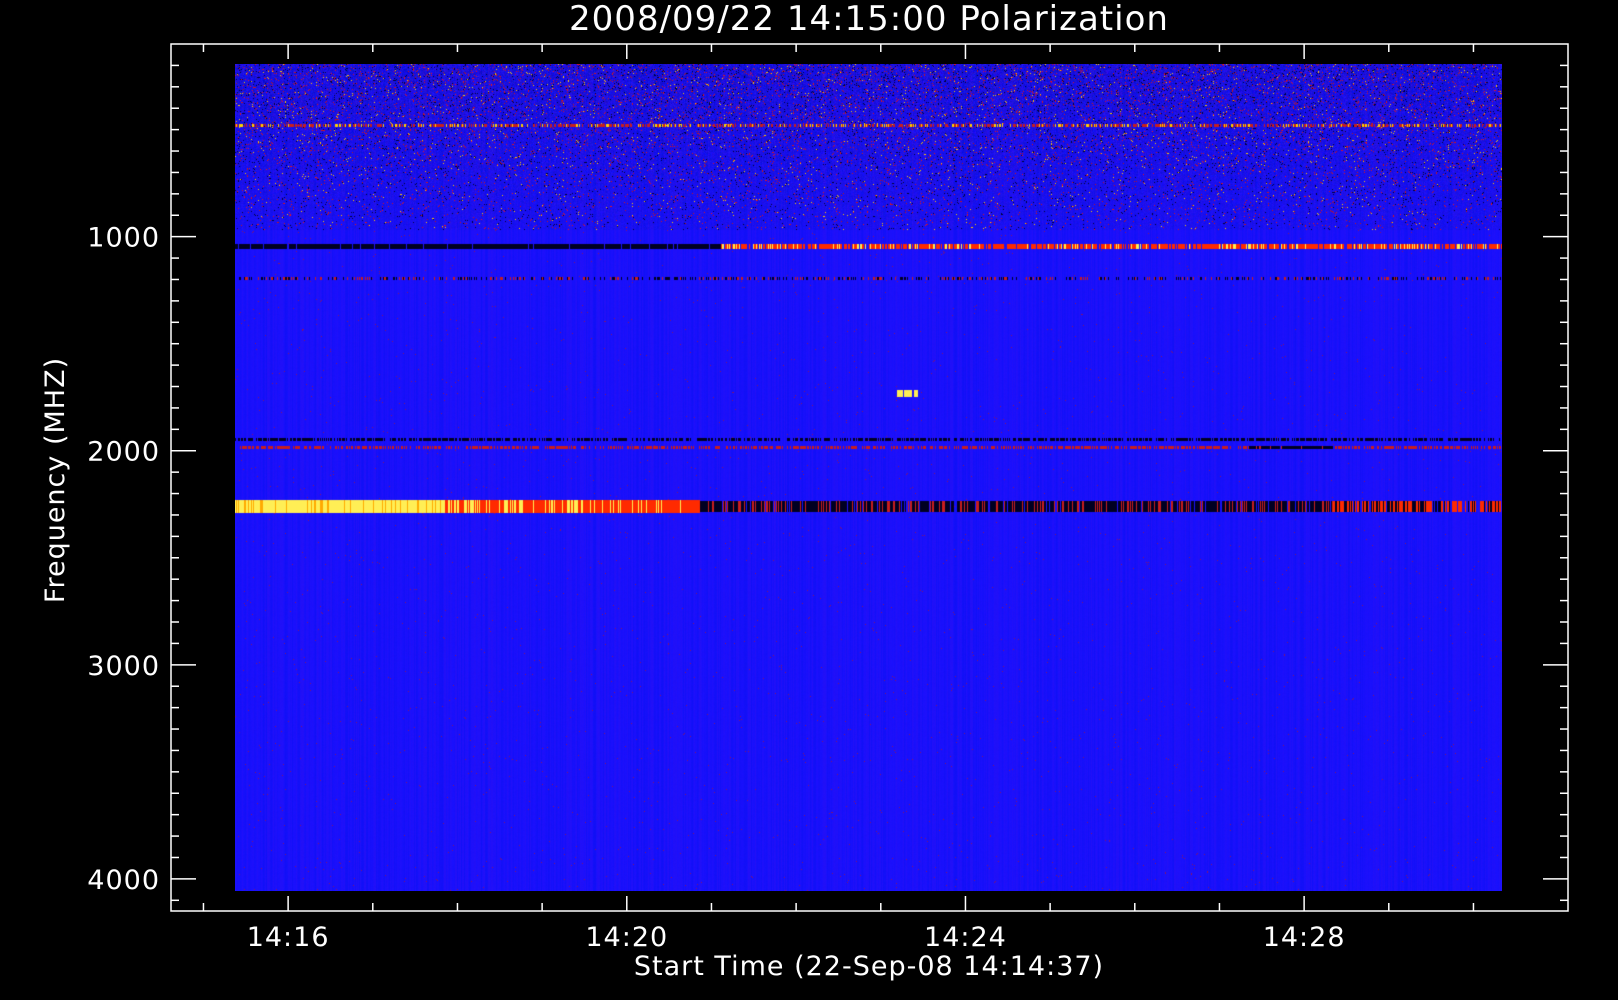 The width and height of the screenshot is (1618, 1000). I want to click on x-tick-label: 14:24, so click(965, 937).